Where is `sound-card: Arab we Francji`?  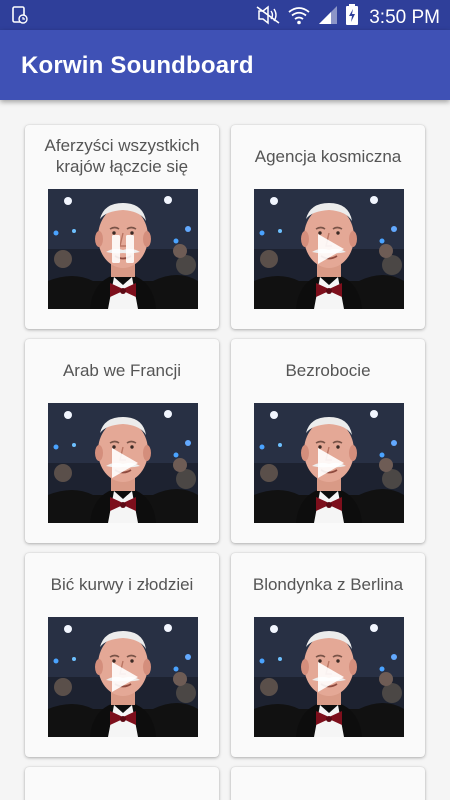
sound-card: Arab we Francji is located at coordinates (122, 441).